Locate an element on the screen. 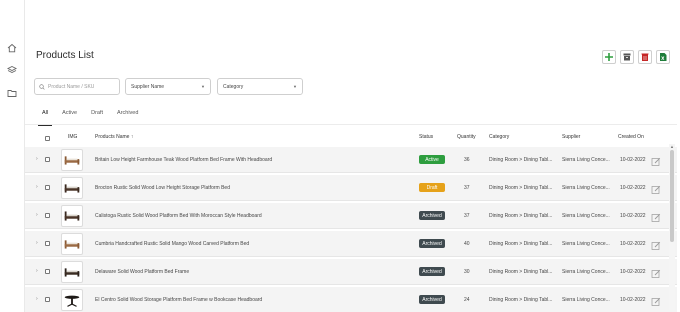 Image resolution: width=680 pixels, height=312 pixels. supplier-select-label: Supplier Name is located at coordinates (148, 86).